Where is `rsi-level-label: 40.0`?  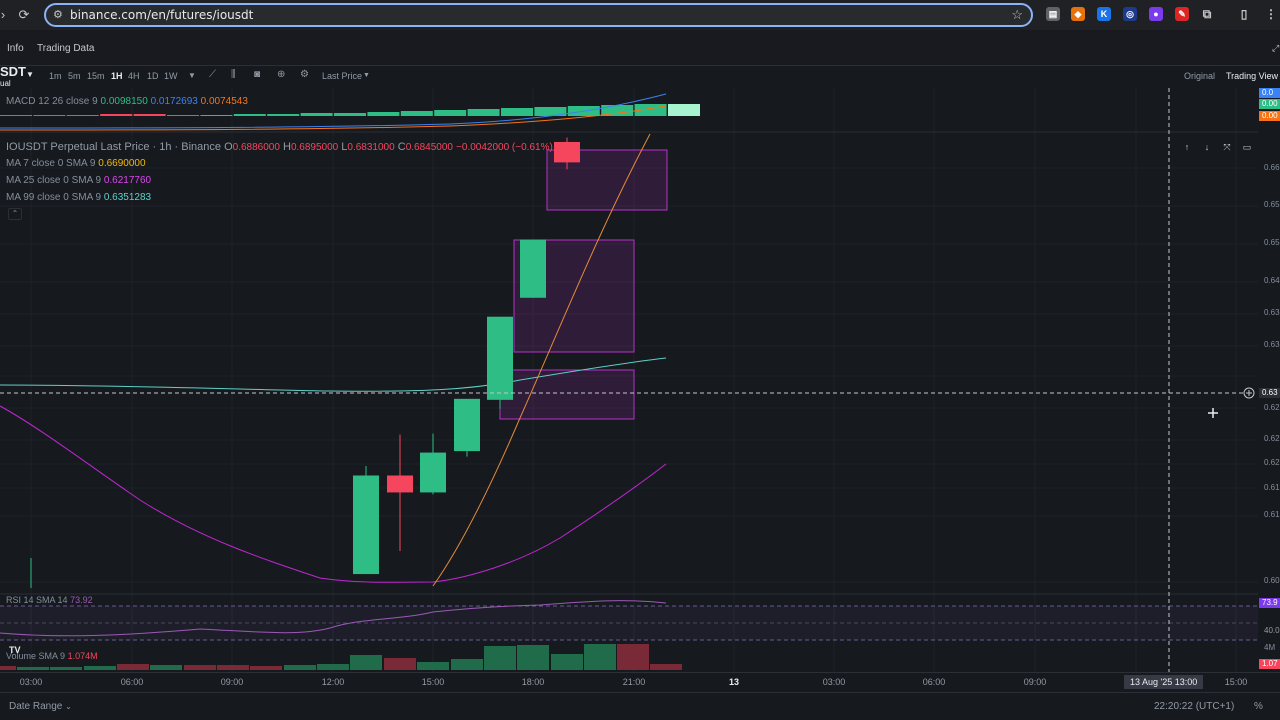 rsi-level-label: 40.0 is located at coordinates (1272, 630).